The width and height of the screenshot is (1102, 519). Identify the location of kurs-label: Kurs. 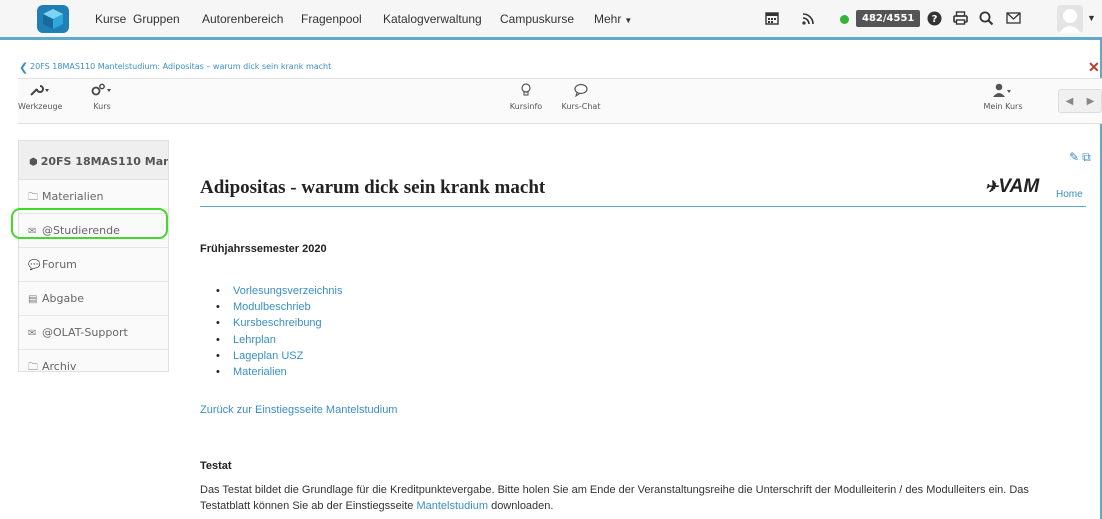
(102, 106).